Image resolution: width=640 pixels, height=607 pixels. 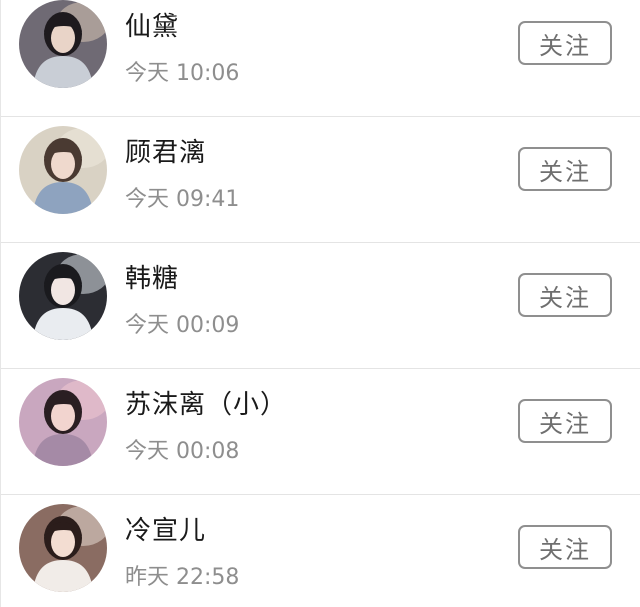 I want to click on user-name: 仙黛, so click(x=152, y=27).